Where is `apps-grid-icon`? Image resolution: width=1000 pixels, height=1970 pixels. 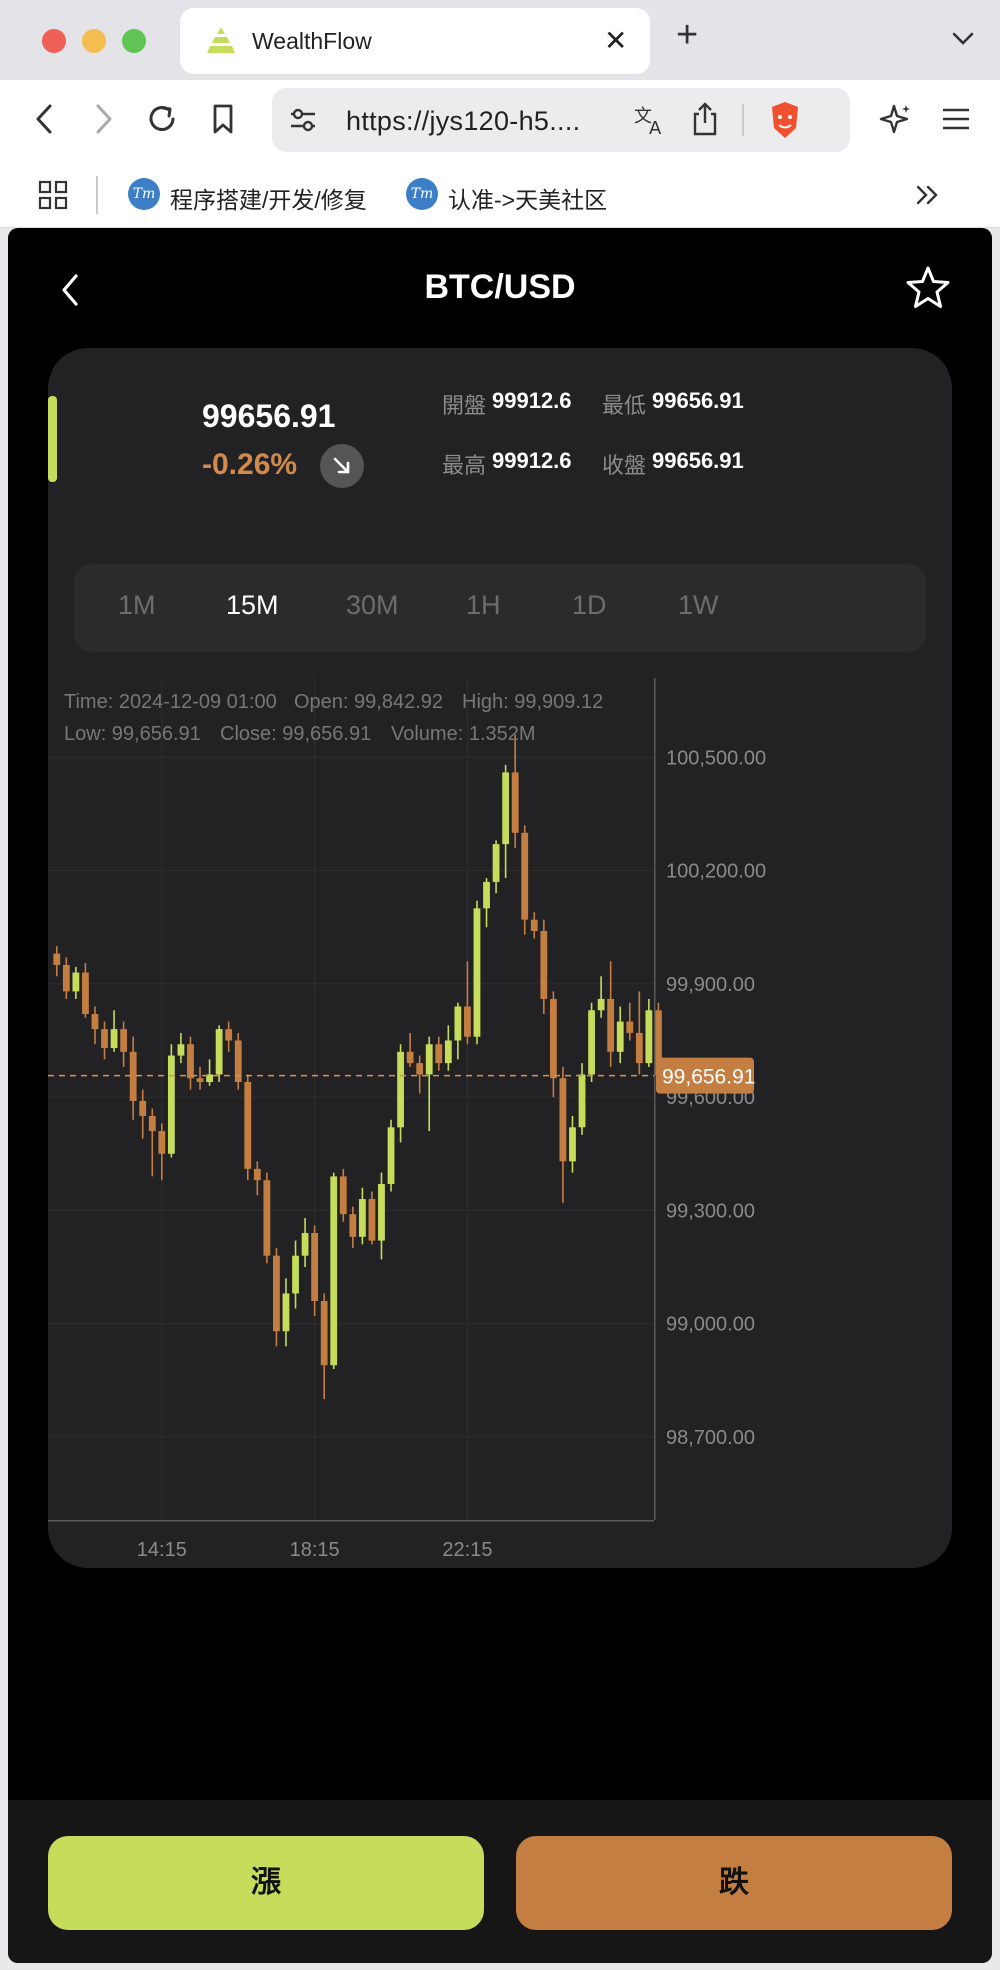
apps-grid-icon is located at coordinates (53, 195).